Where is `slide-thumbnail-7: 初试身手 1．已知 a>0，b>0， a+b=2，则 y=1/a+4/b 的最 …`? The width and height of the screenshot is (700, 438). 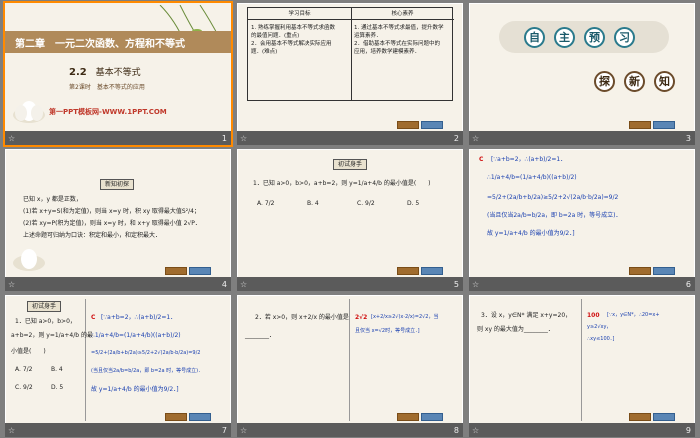
slide-thumbnail-7: 初试身手 1．已知 a>0，b>0， a+b=2，则 y=1/a+4/b 的最 … is located at coordinates (118, 366).